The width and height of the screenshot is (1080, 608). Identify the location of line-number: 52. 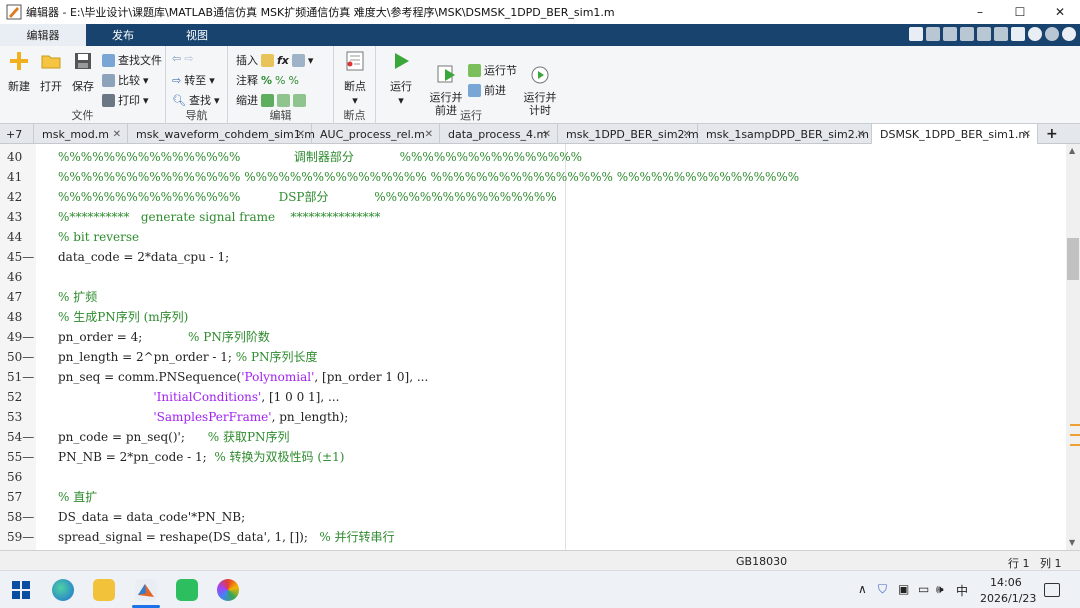
(18, 397).